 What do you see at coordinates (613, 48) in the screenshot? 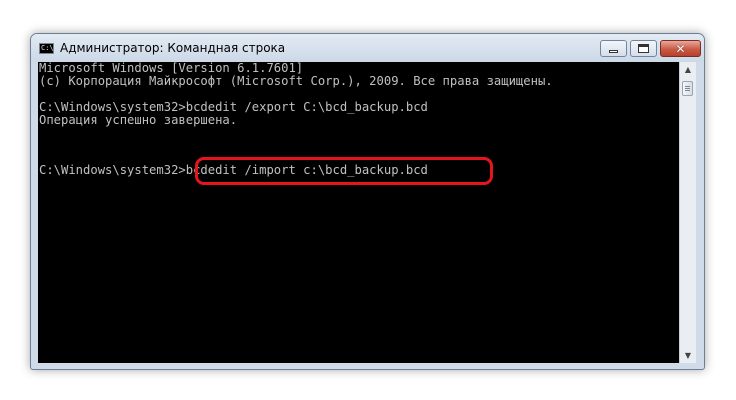
I see `minimize-button` at bounding box center [613, 48].